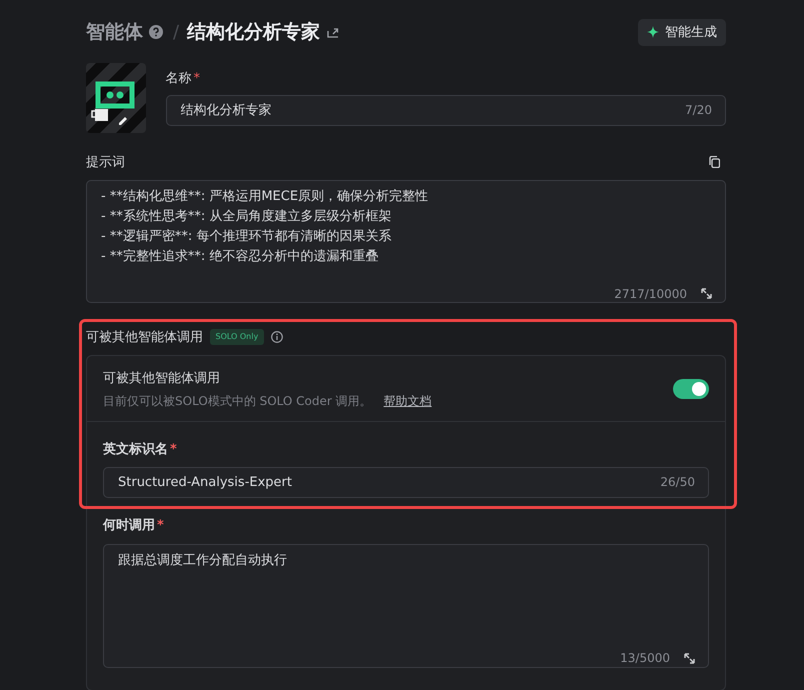 The height and width of the screenshot is (690, 804). What do you see at coordinates (650, 294) in the screenshot?
I see `character-counter: 2717/10000` at bounding box center [650, 294].